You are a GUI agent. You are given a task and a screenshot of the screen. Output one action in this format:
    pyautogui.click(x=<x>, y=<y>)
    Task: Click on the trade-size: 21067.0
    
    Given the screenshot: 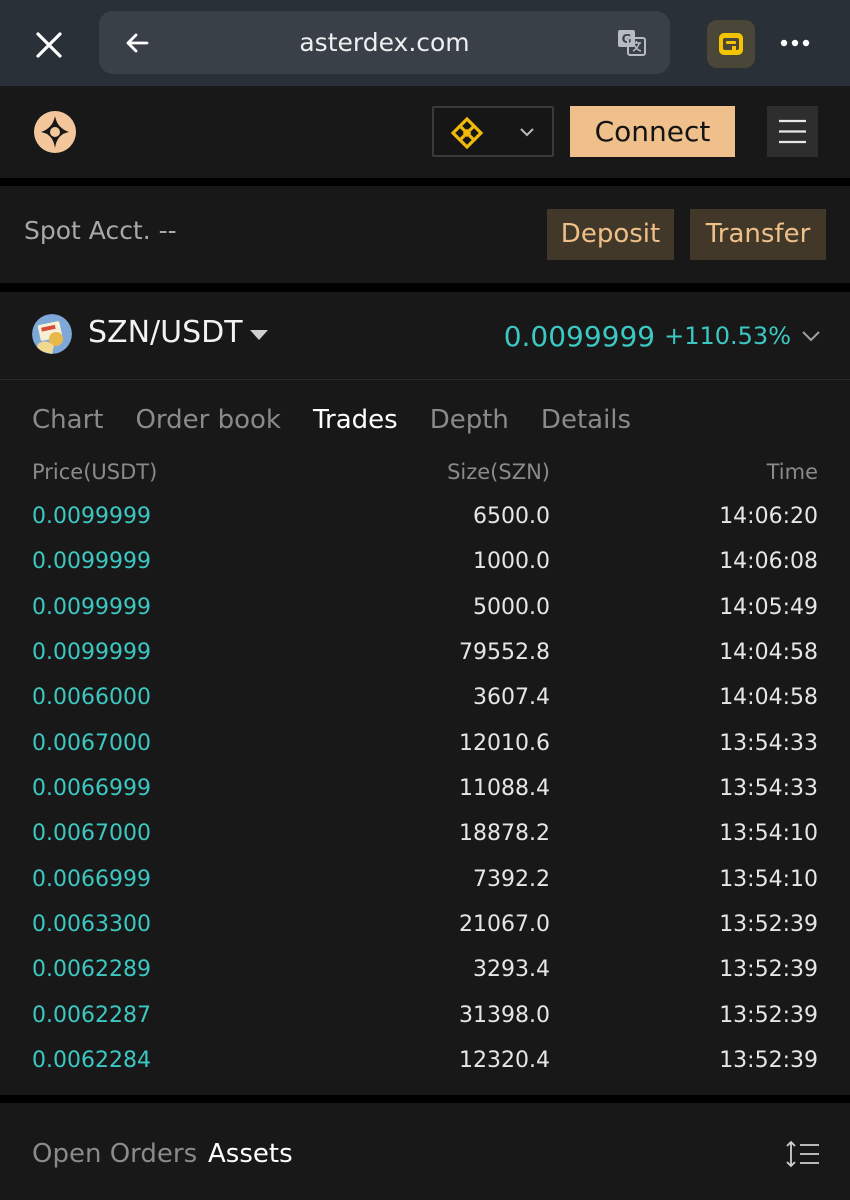 What is the action you would take?
    pyautogui.click(x=504, y=925)
    